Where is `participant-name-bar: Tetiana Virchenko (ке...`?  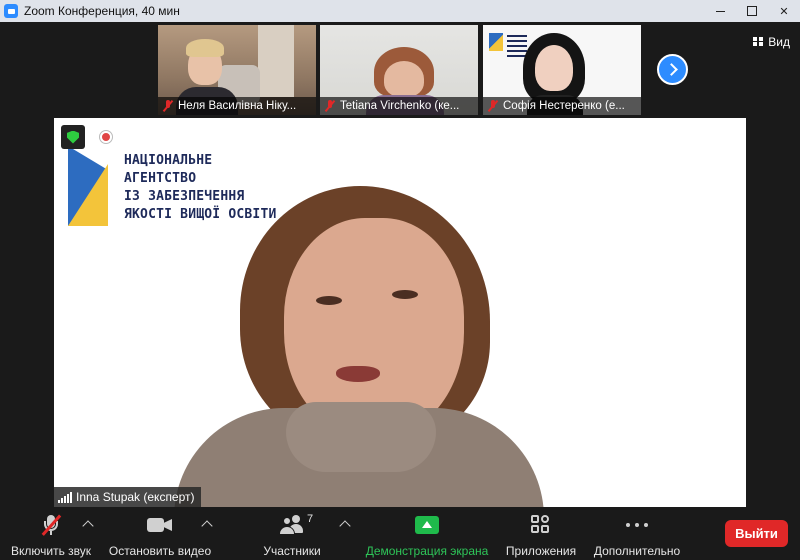 participant-name-bar: Tetiana Virchenko (ке... is located at coordinates (399, 106).